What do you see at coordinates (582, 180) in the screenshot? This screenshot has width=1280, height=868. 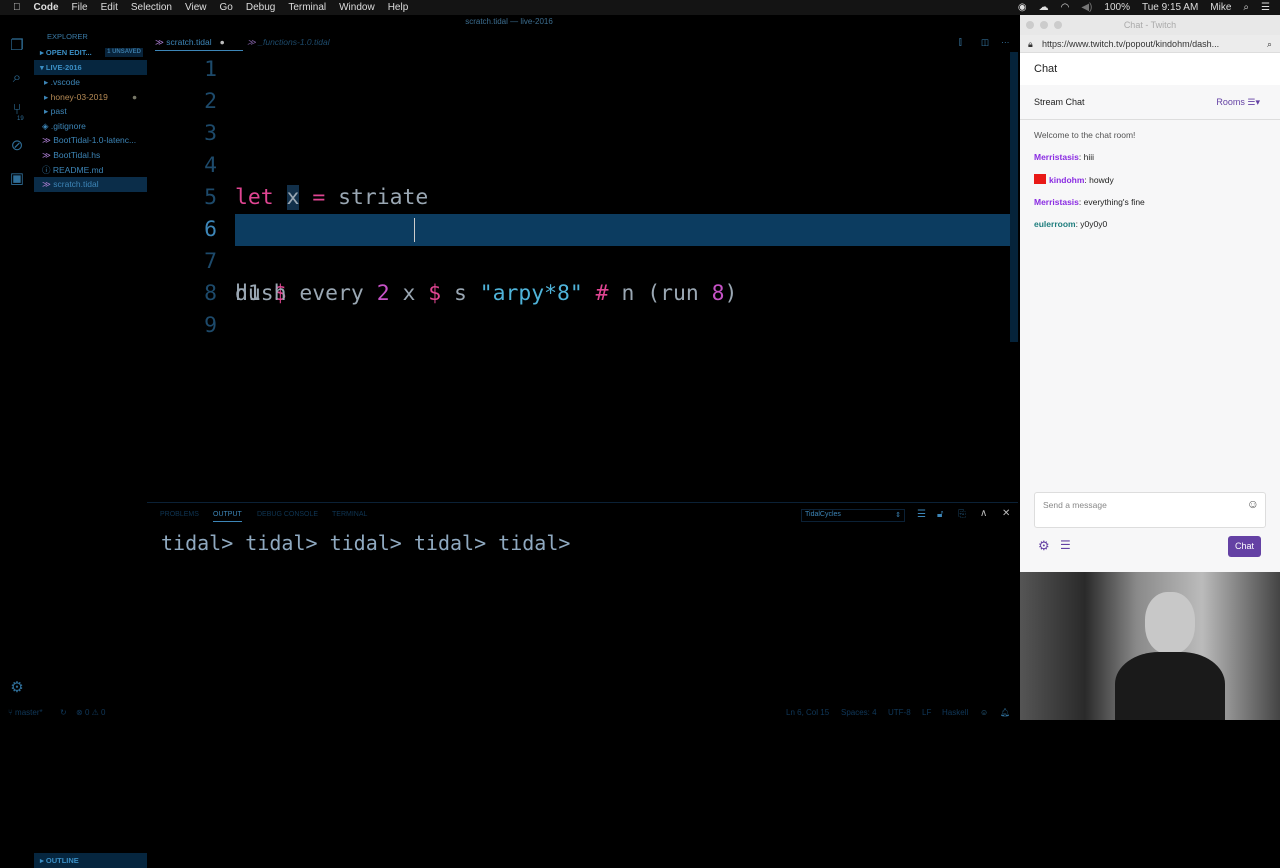 I see `code-line-4: 4 let x = striate` at bounding box center [582, 180].